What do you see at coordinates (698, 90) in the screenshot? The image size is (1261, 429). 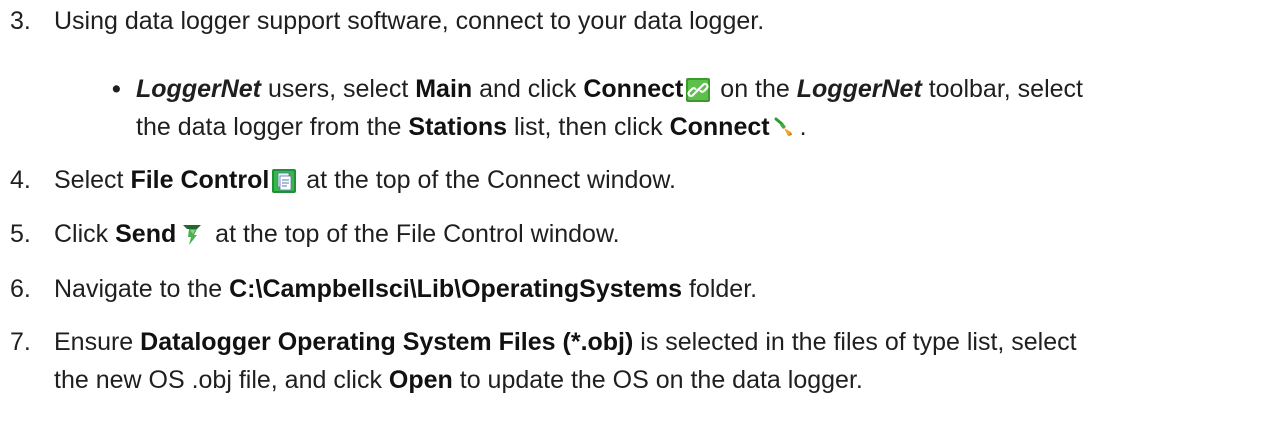 I see `link-icon` at bounding box center [698, 90].